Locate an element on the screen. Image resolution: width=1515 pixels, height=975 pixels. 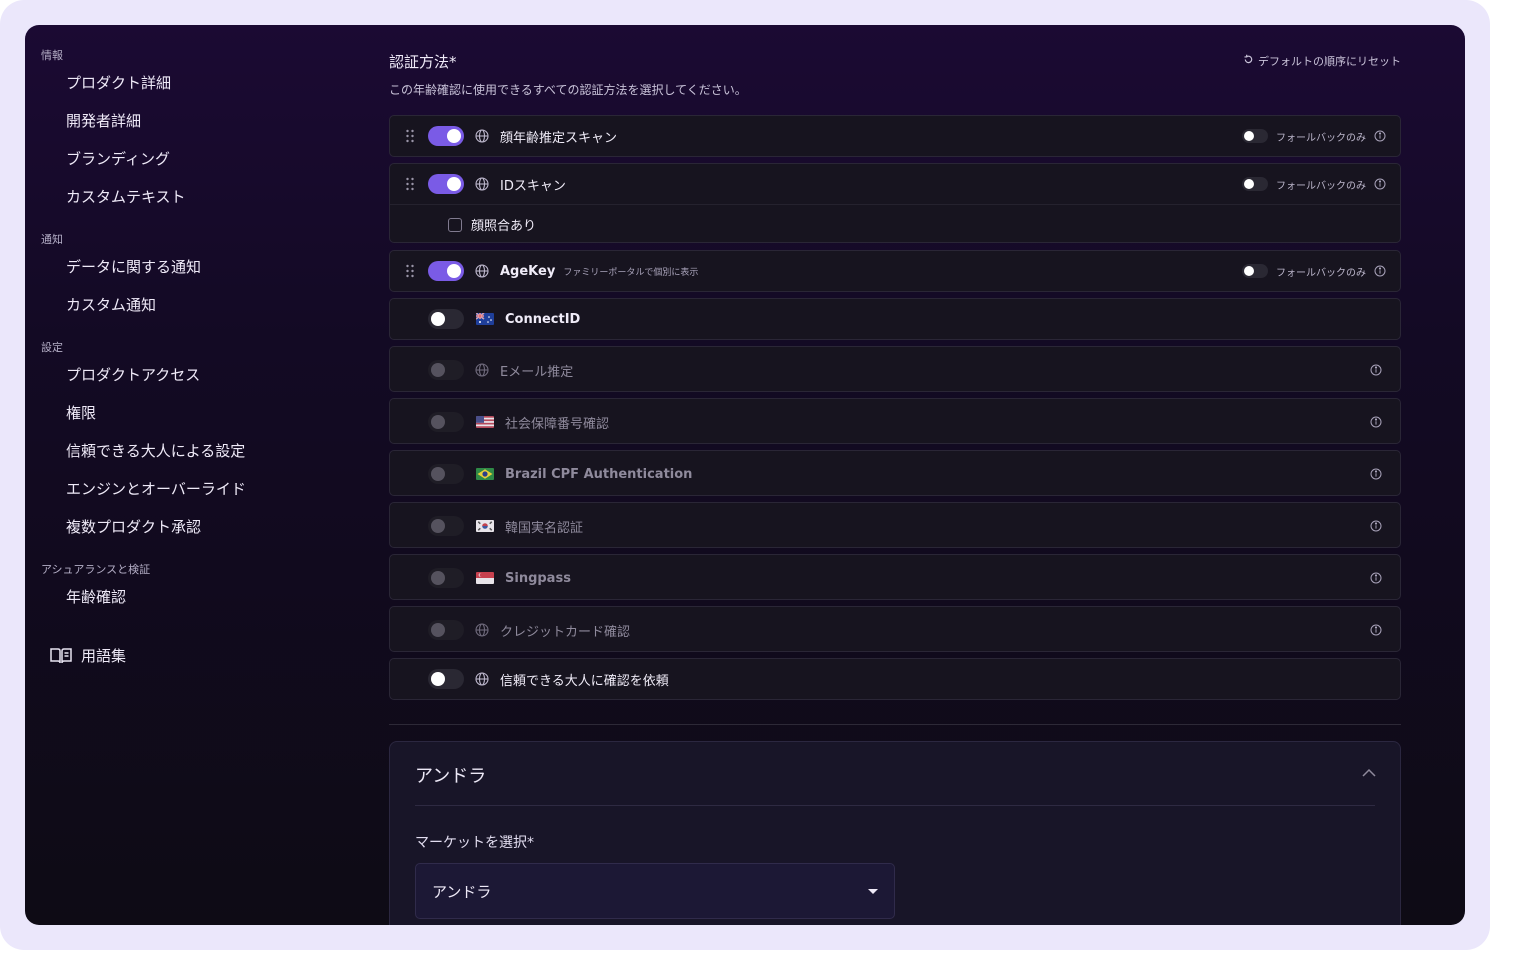
method-toggle-id-scan is located at coordinates (446, 184).